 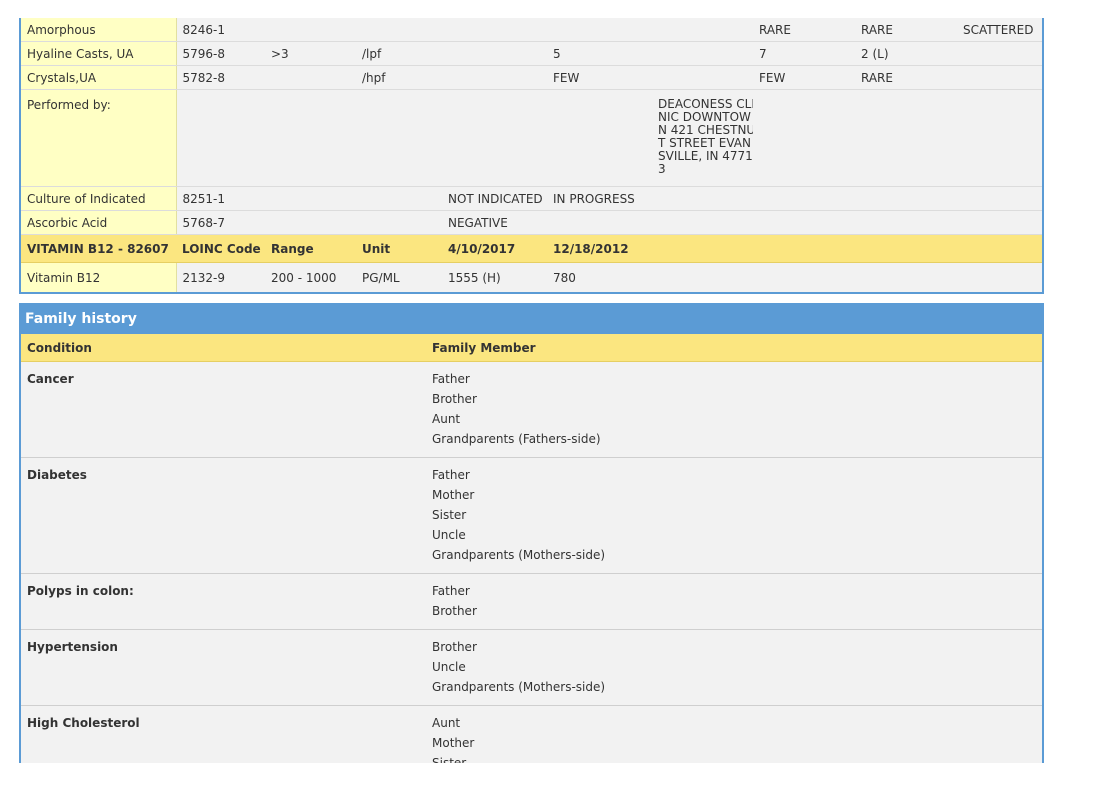 What do you see at coordinates (99, 222) in the screenshot?
I see `test-name: Ascorbic Acid` at bounding box center [99, 222].